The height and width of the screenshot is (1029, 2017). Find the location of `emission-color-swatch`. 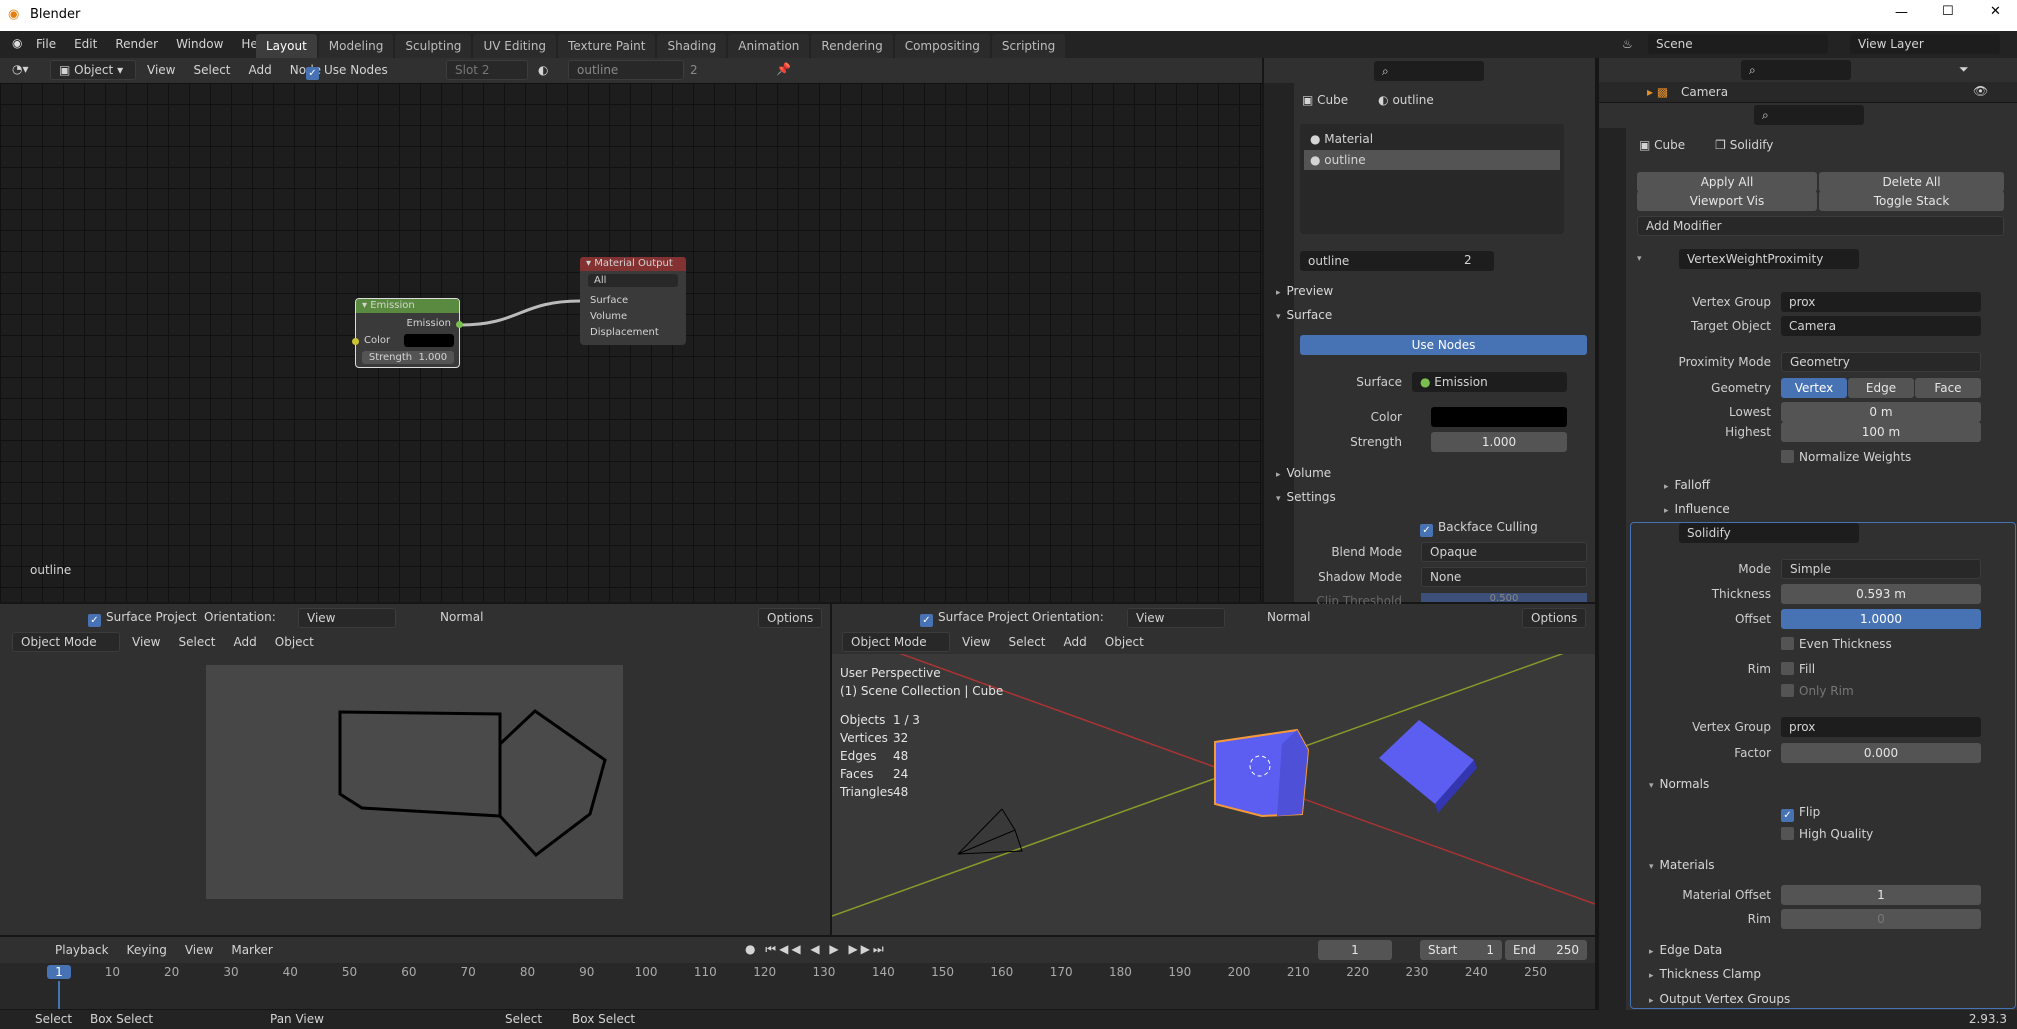

emission-color-swatch is located at coordinates (429, 340).